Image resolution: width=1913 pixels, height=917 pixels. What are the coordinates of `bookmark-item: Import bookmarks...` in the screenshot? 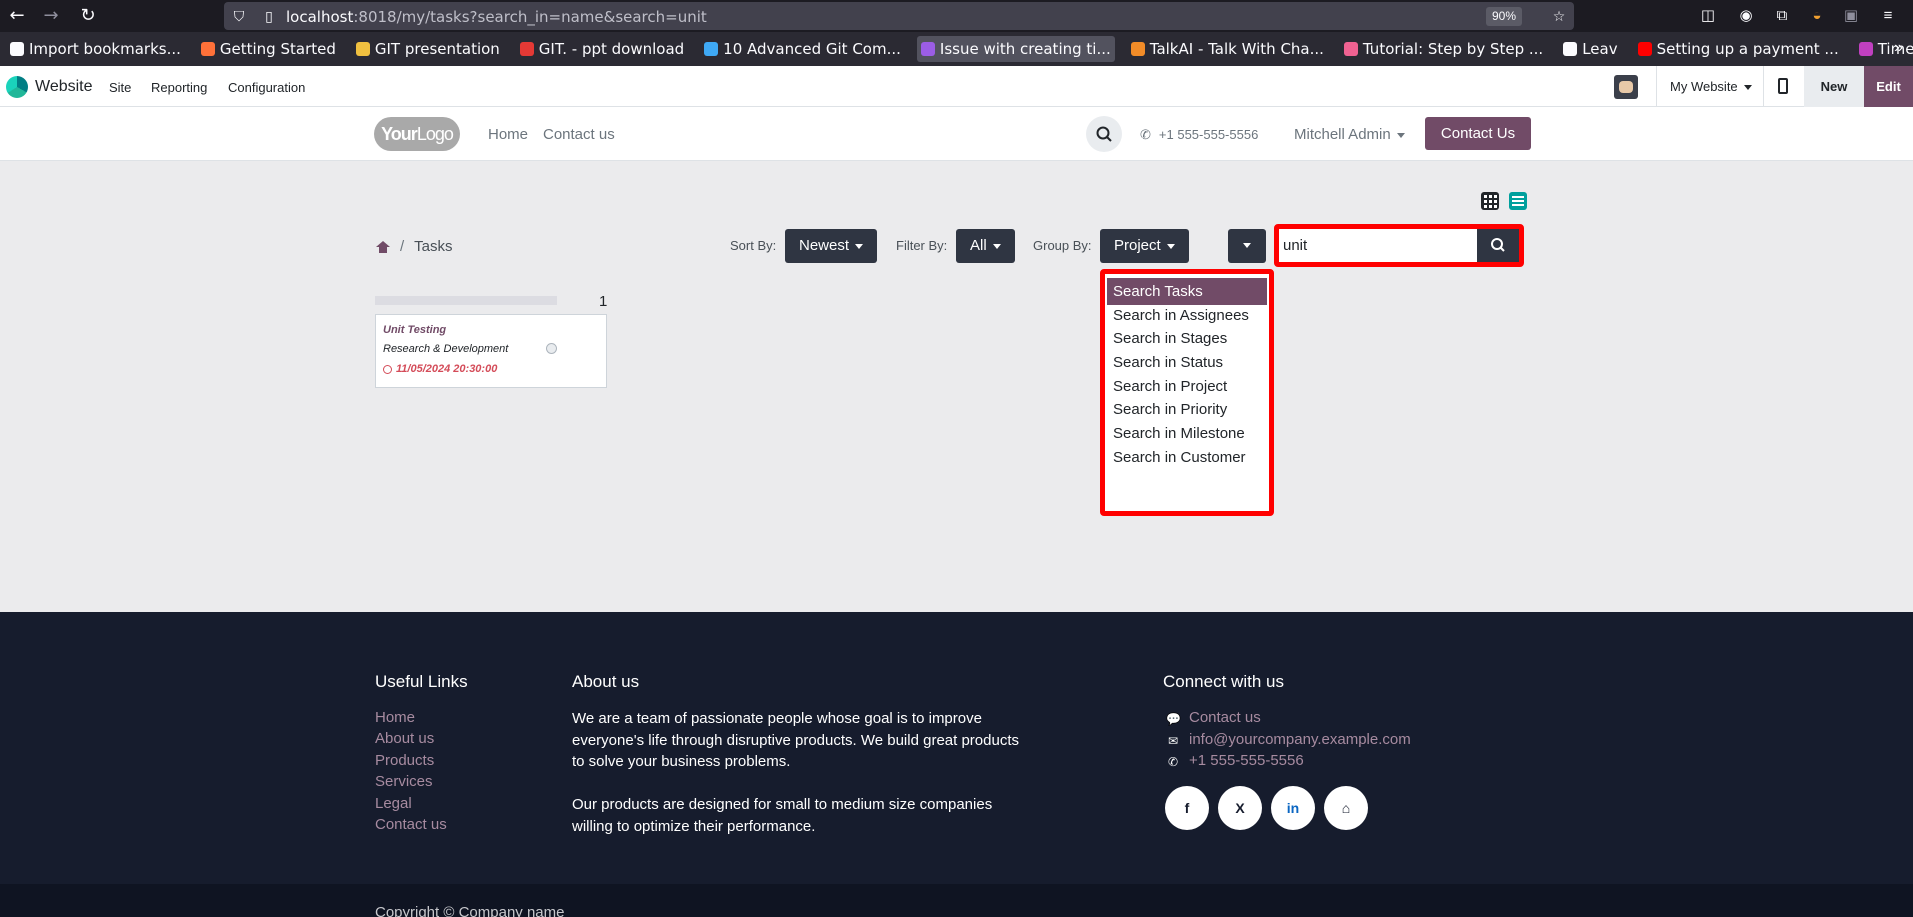 It's located at (95, 49).